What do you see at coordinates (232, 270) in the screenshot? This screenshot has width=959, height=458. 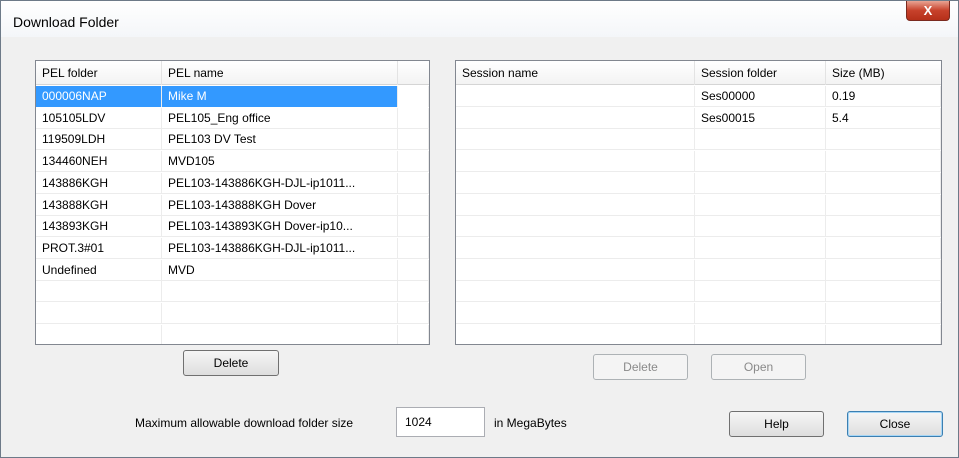 I see `pel-list-row: Undefined MVD` at bounding box center [232, 270].